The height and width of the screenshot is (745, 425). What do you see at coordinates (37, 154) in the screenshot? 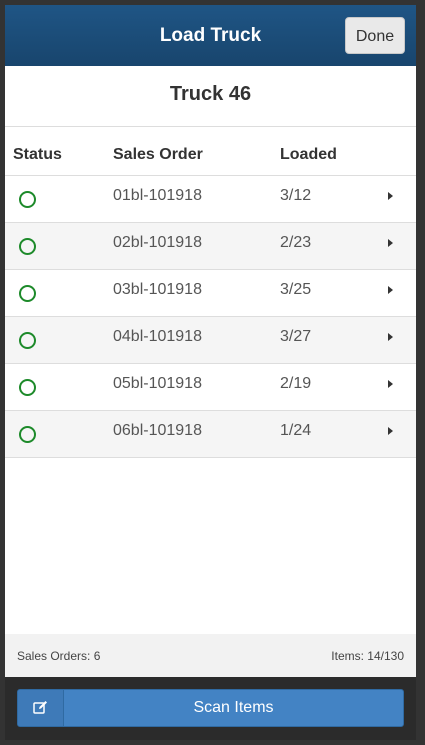
I see `column-header-status: Status` at bounding box center [37, 154].